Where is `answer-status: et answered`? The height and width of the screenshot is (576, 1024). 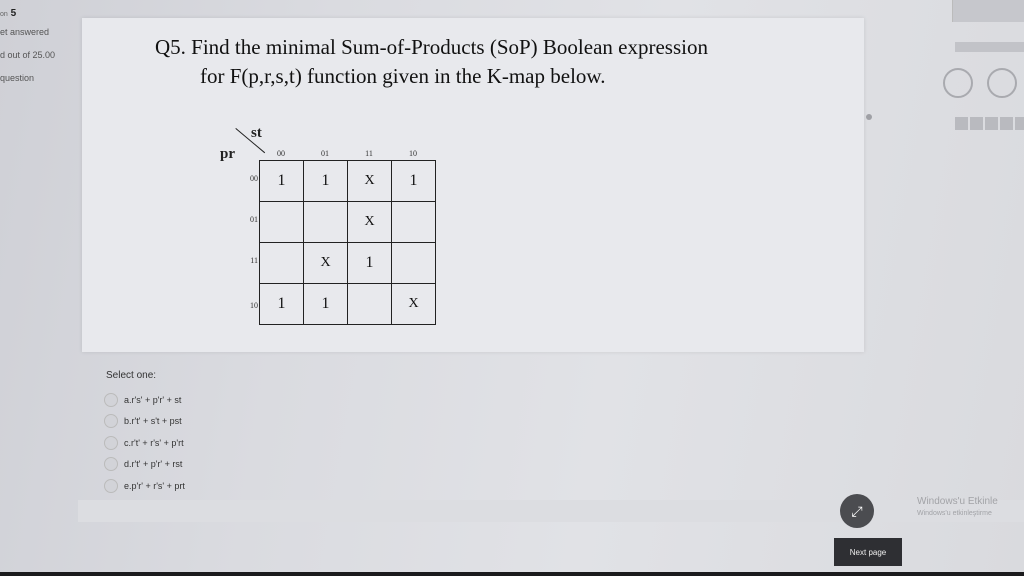
answer-status: et answered is located at coordinates (25, 32).